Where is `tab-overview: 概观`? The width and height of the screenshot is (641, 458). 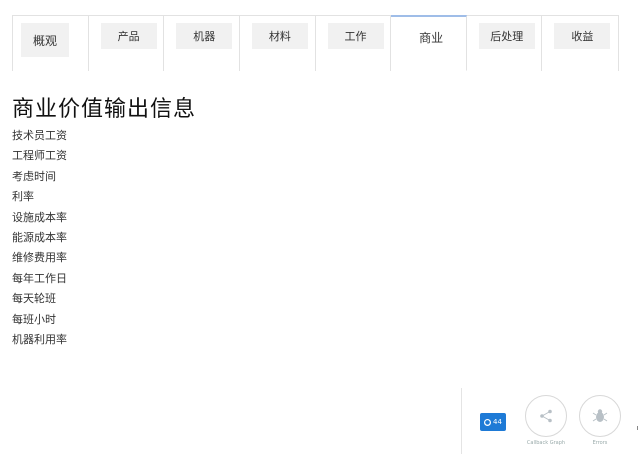
tab-overview: 概观 is located at coordinates (51, 43).